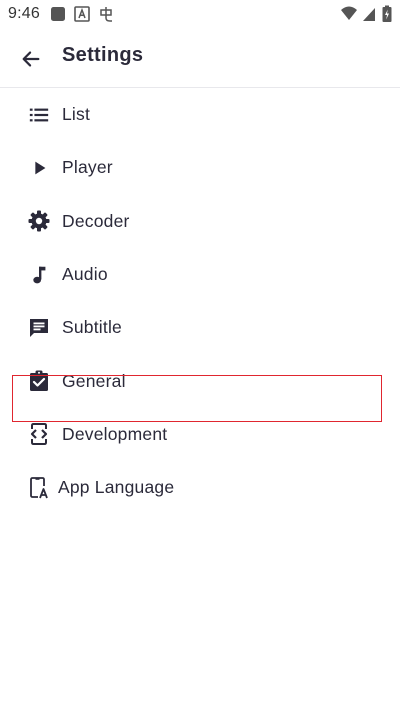 This screenshot has width=400, height=710. What do you see at coordinates (200, 114) in the screenshot?
I see `menu-item-list: List` at bounding box center [200, 114].